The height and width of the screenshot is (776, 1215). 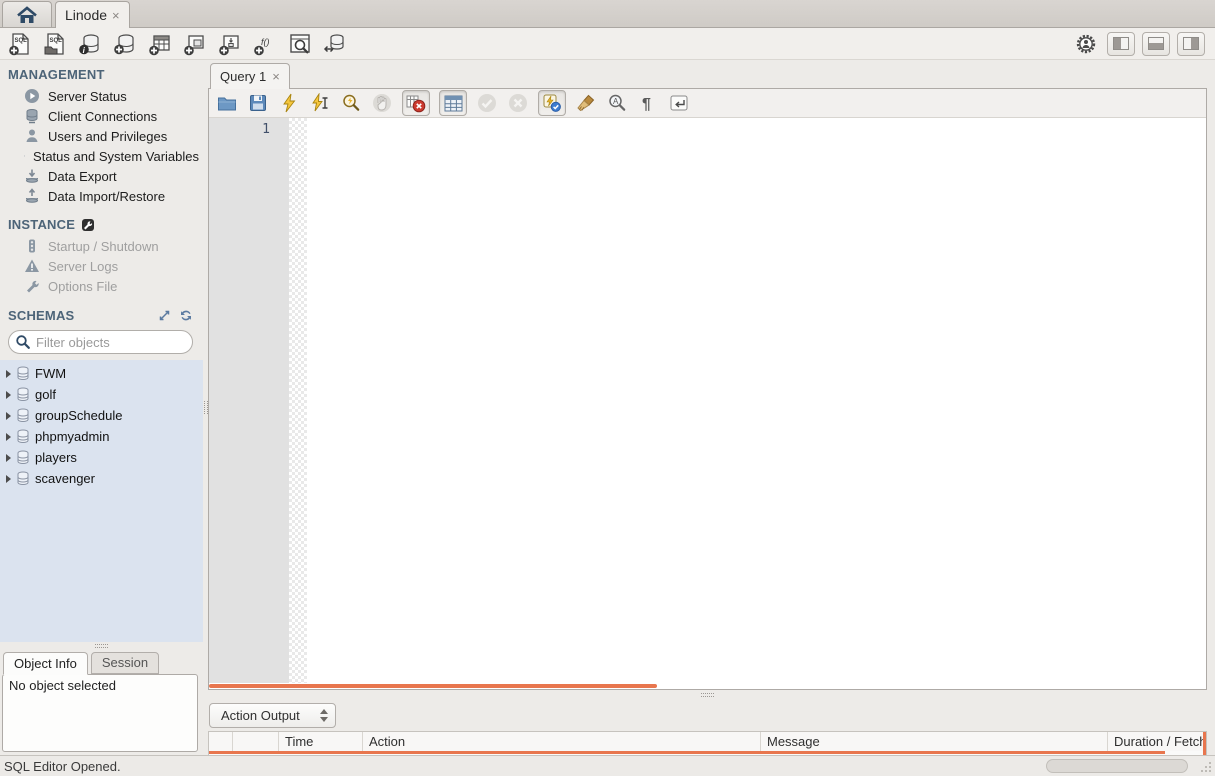 I want to click on sidebar-item-options-file: Options File, so click(x=103, y=286).